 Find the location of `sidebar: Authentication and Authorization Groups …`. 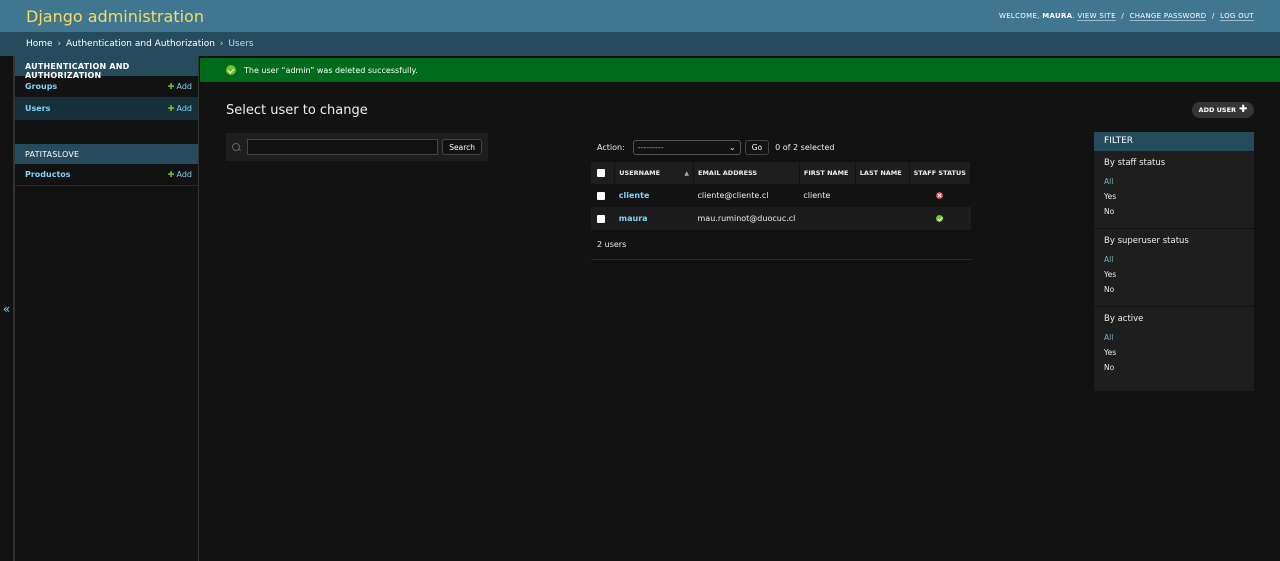

sidebar: Authentication and Authorization Groups … is located at coordinates (106, 308).